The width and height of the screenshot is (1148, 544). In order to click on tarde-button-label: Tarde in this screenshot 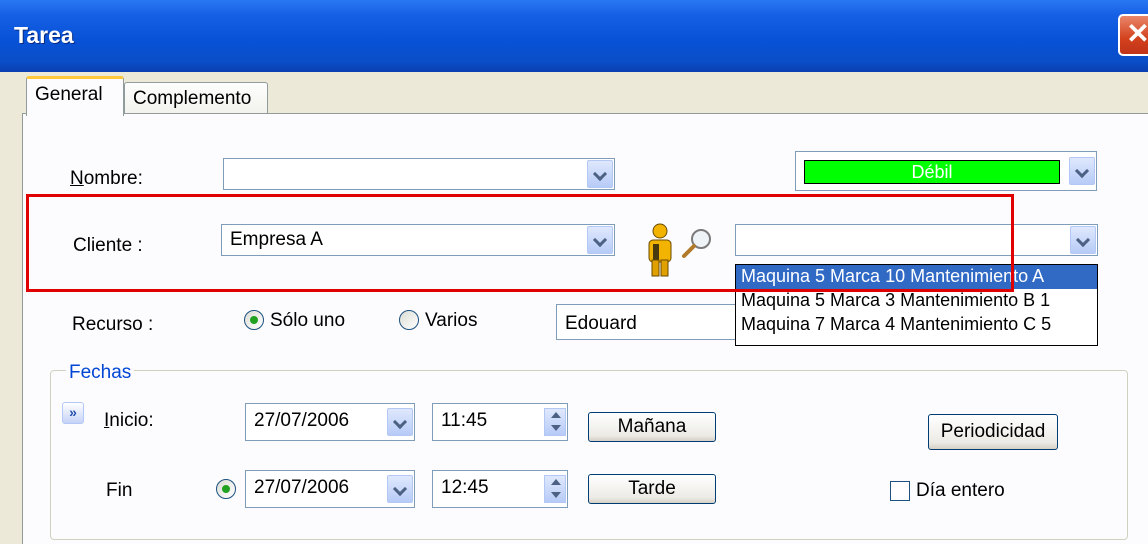, I will do `click(652, 488)`.